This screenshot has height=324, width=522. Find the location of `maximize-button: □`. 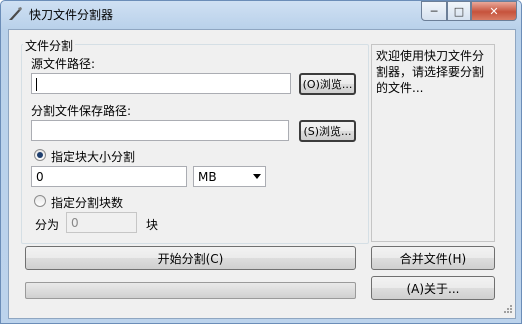

maximize-button: □ is located at coordinates (459, 11).